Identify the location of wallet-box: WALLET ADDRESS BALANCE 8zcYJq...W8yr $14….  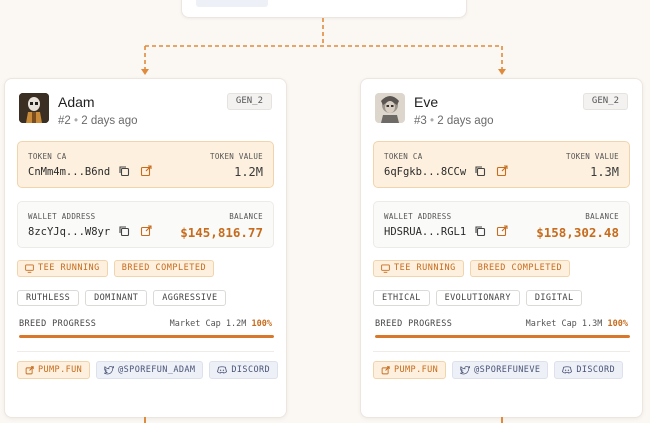
(145, 224).